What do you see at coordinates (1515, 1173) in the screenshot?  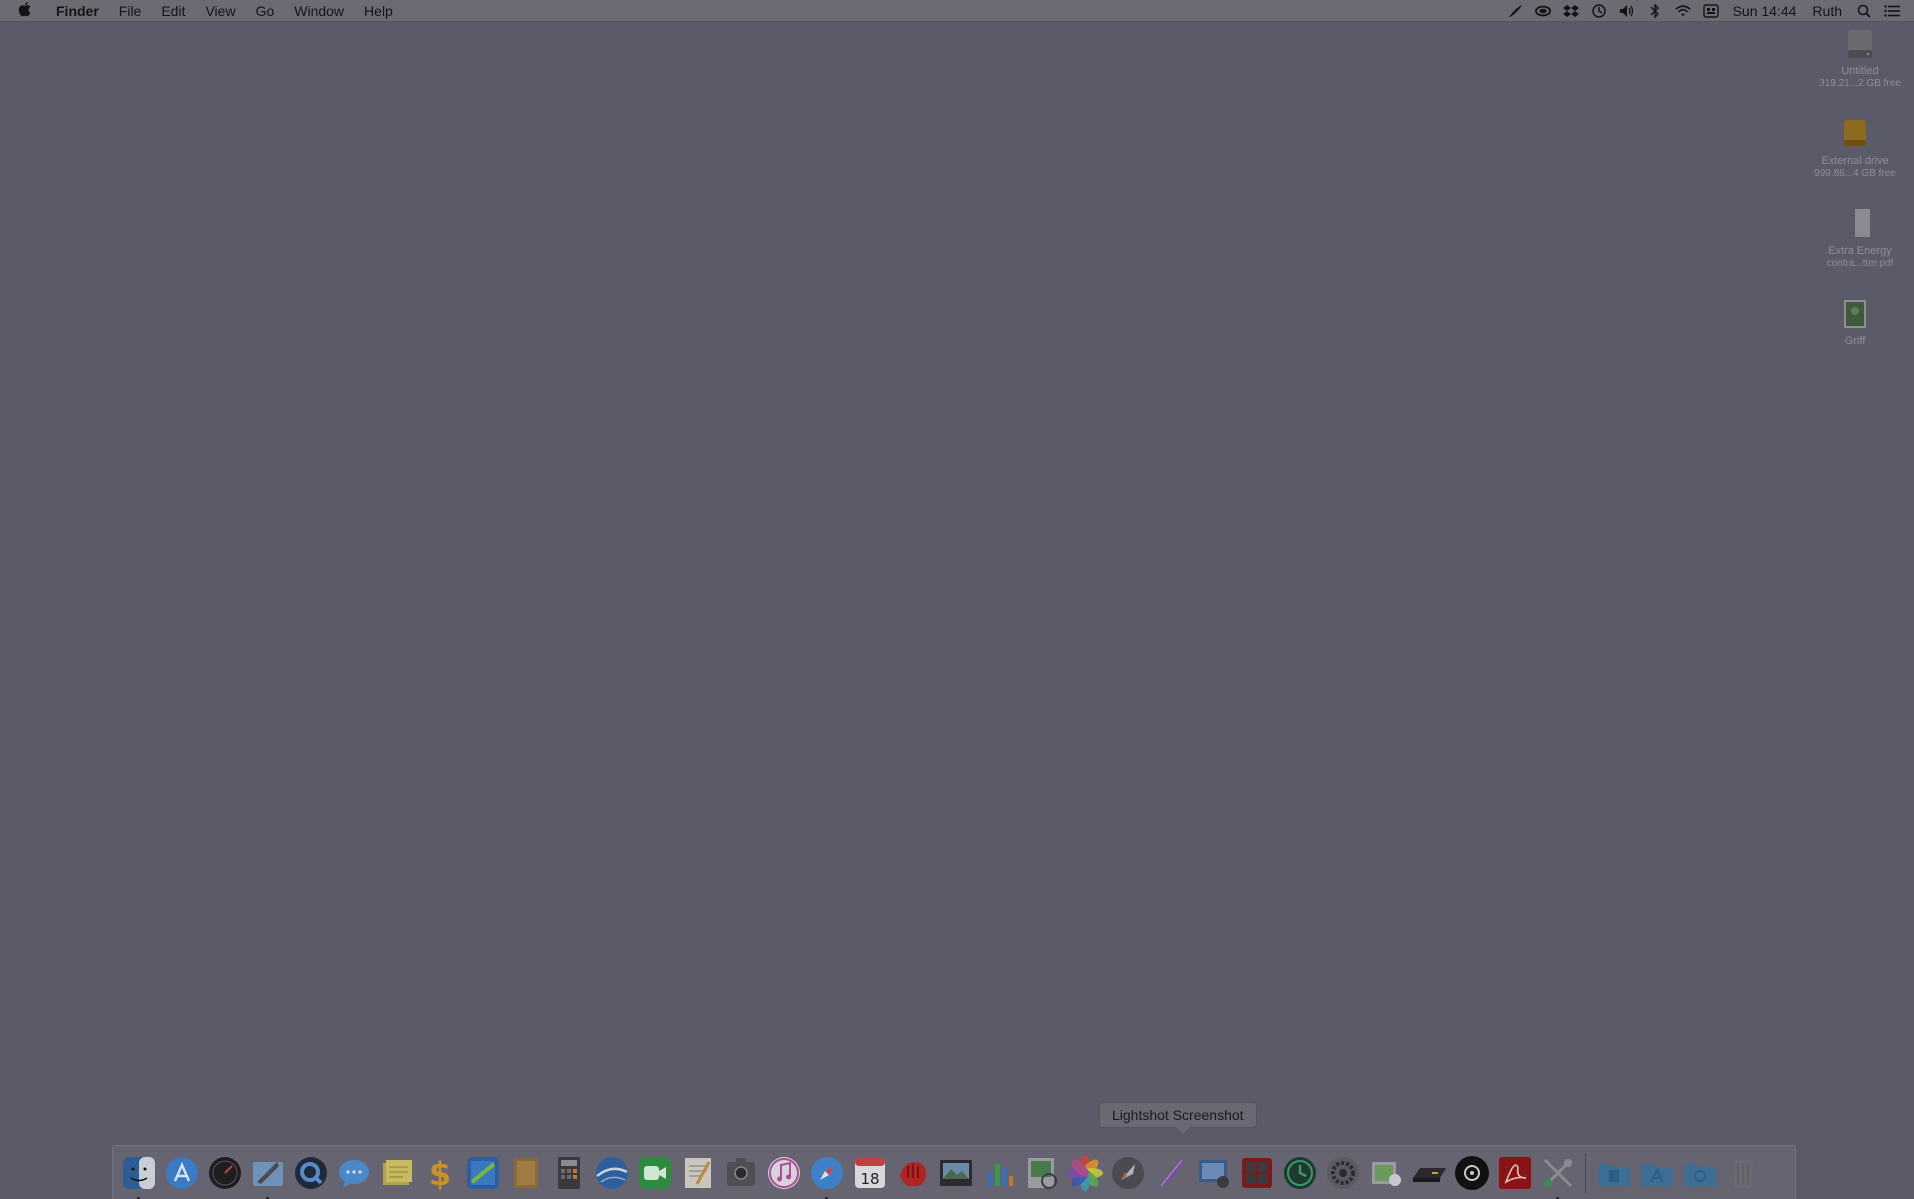 I see `acrobat-icon` at bounding box center [1515, 1173].